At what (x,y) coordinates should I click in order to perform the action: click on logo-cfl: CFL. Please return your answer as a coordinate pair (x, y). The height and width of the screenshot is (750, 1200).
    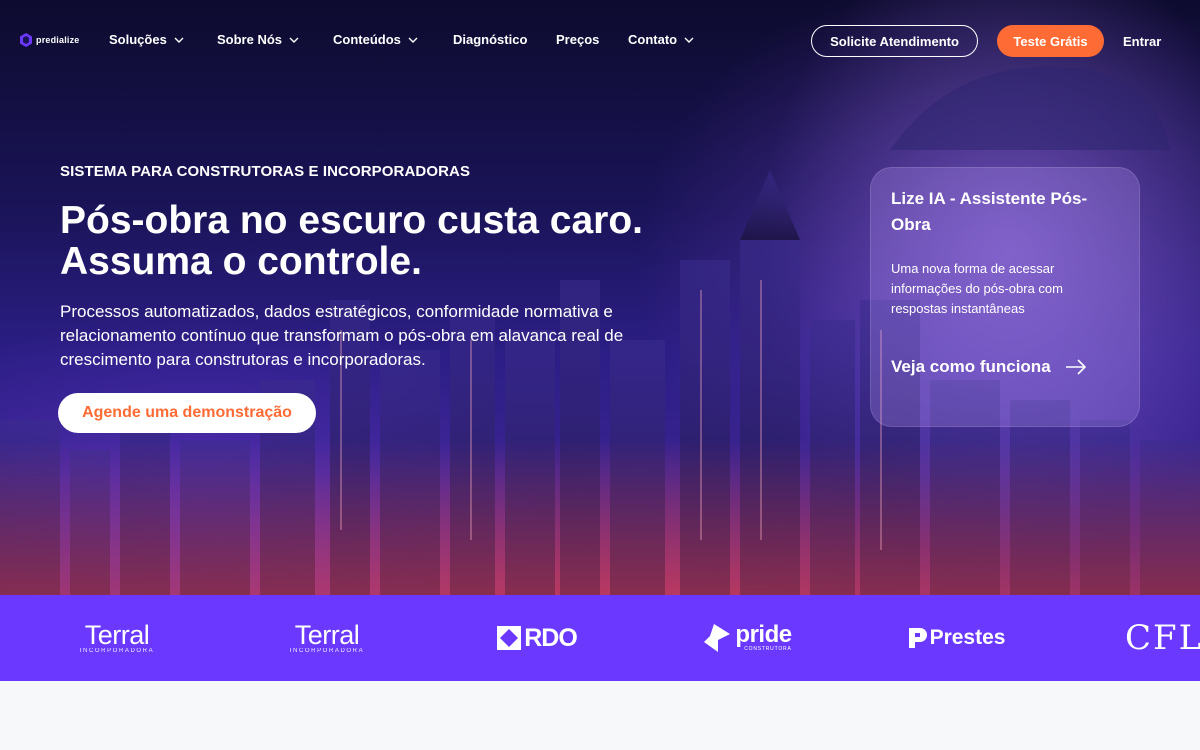
    Looking at the image, I should click on (1162, 638).